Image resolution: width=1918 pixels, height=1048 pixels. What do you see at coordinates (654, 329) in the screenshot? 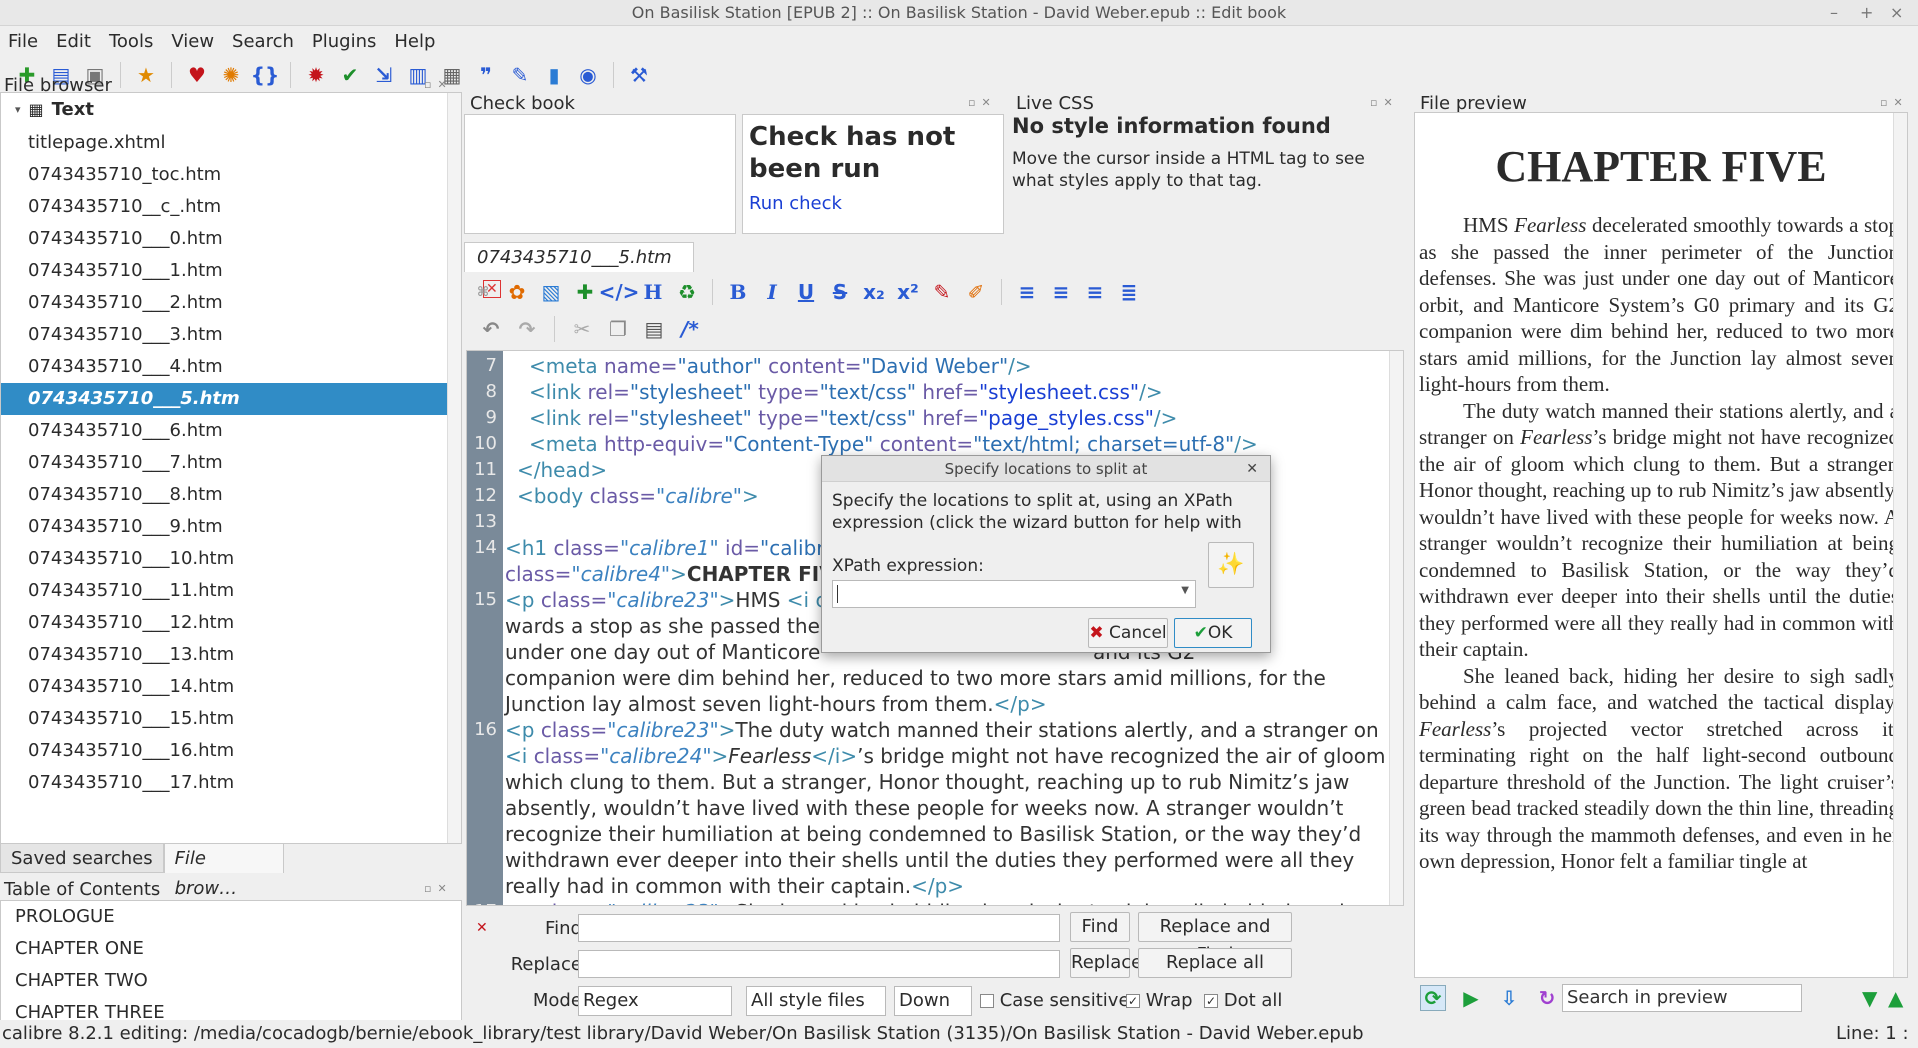
I see `paste-icon: ▤` at bounding box center [654, 329].